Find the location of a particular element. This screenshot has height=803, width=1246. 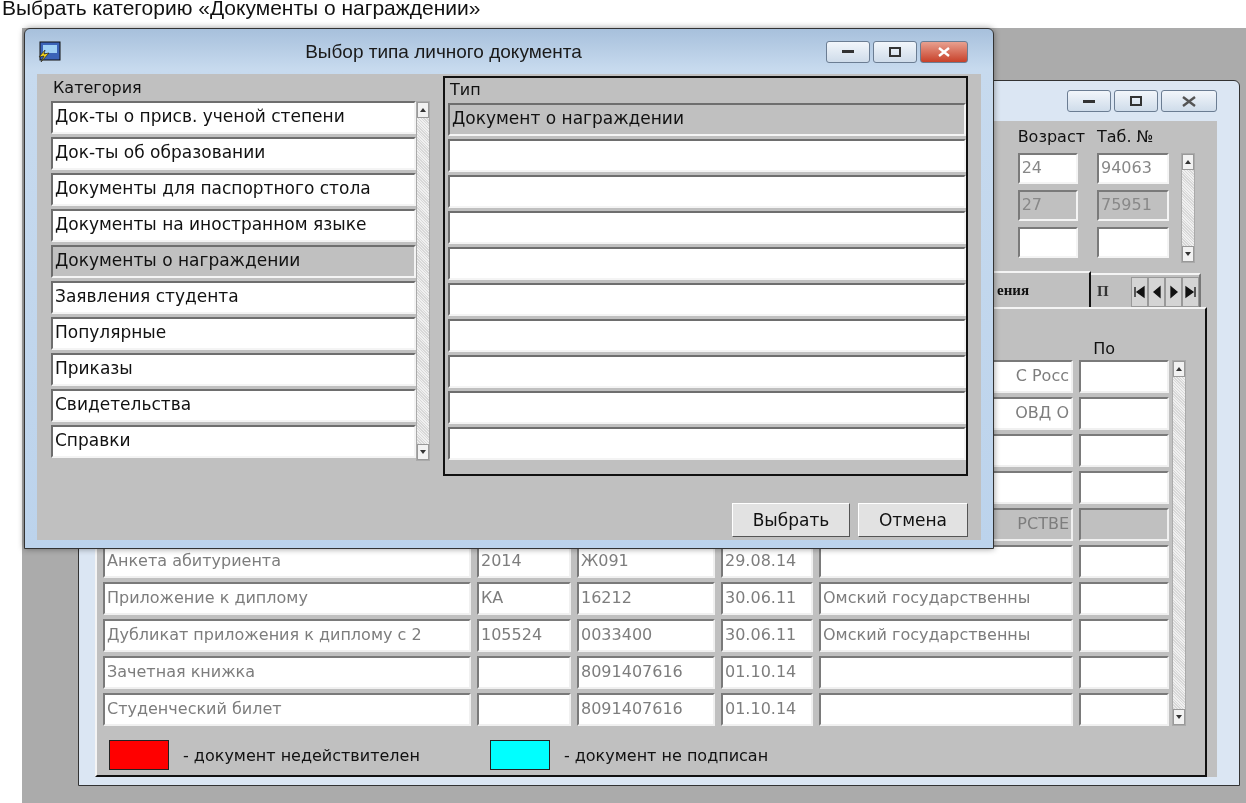

table-cell: 0033400 is located at coordinates (646, 635).